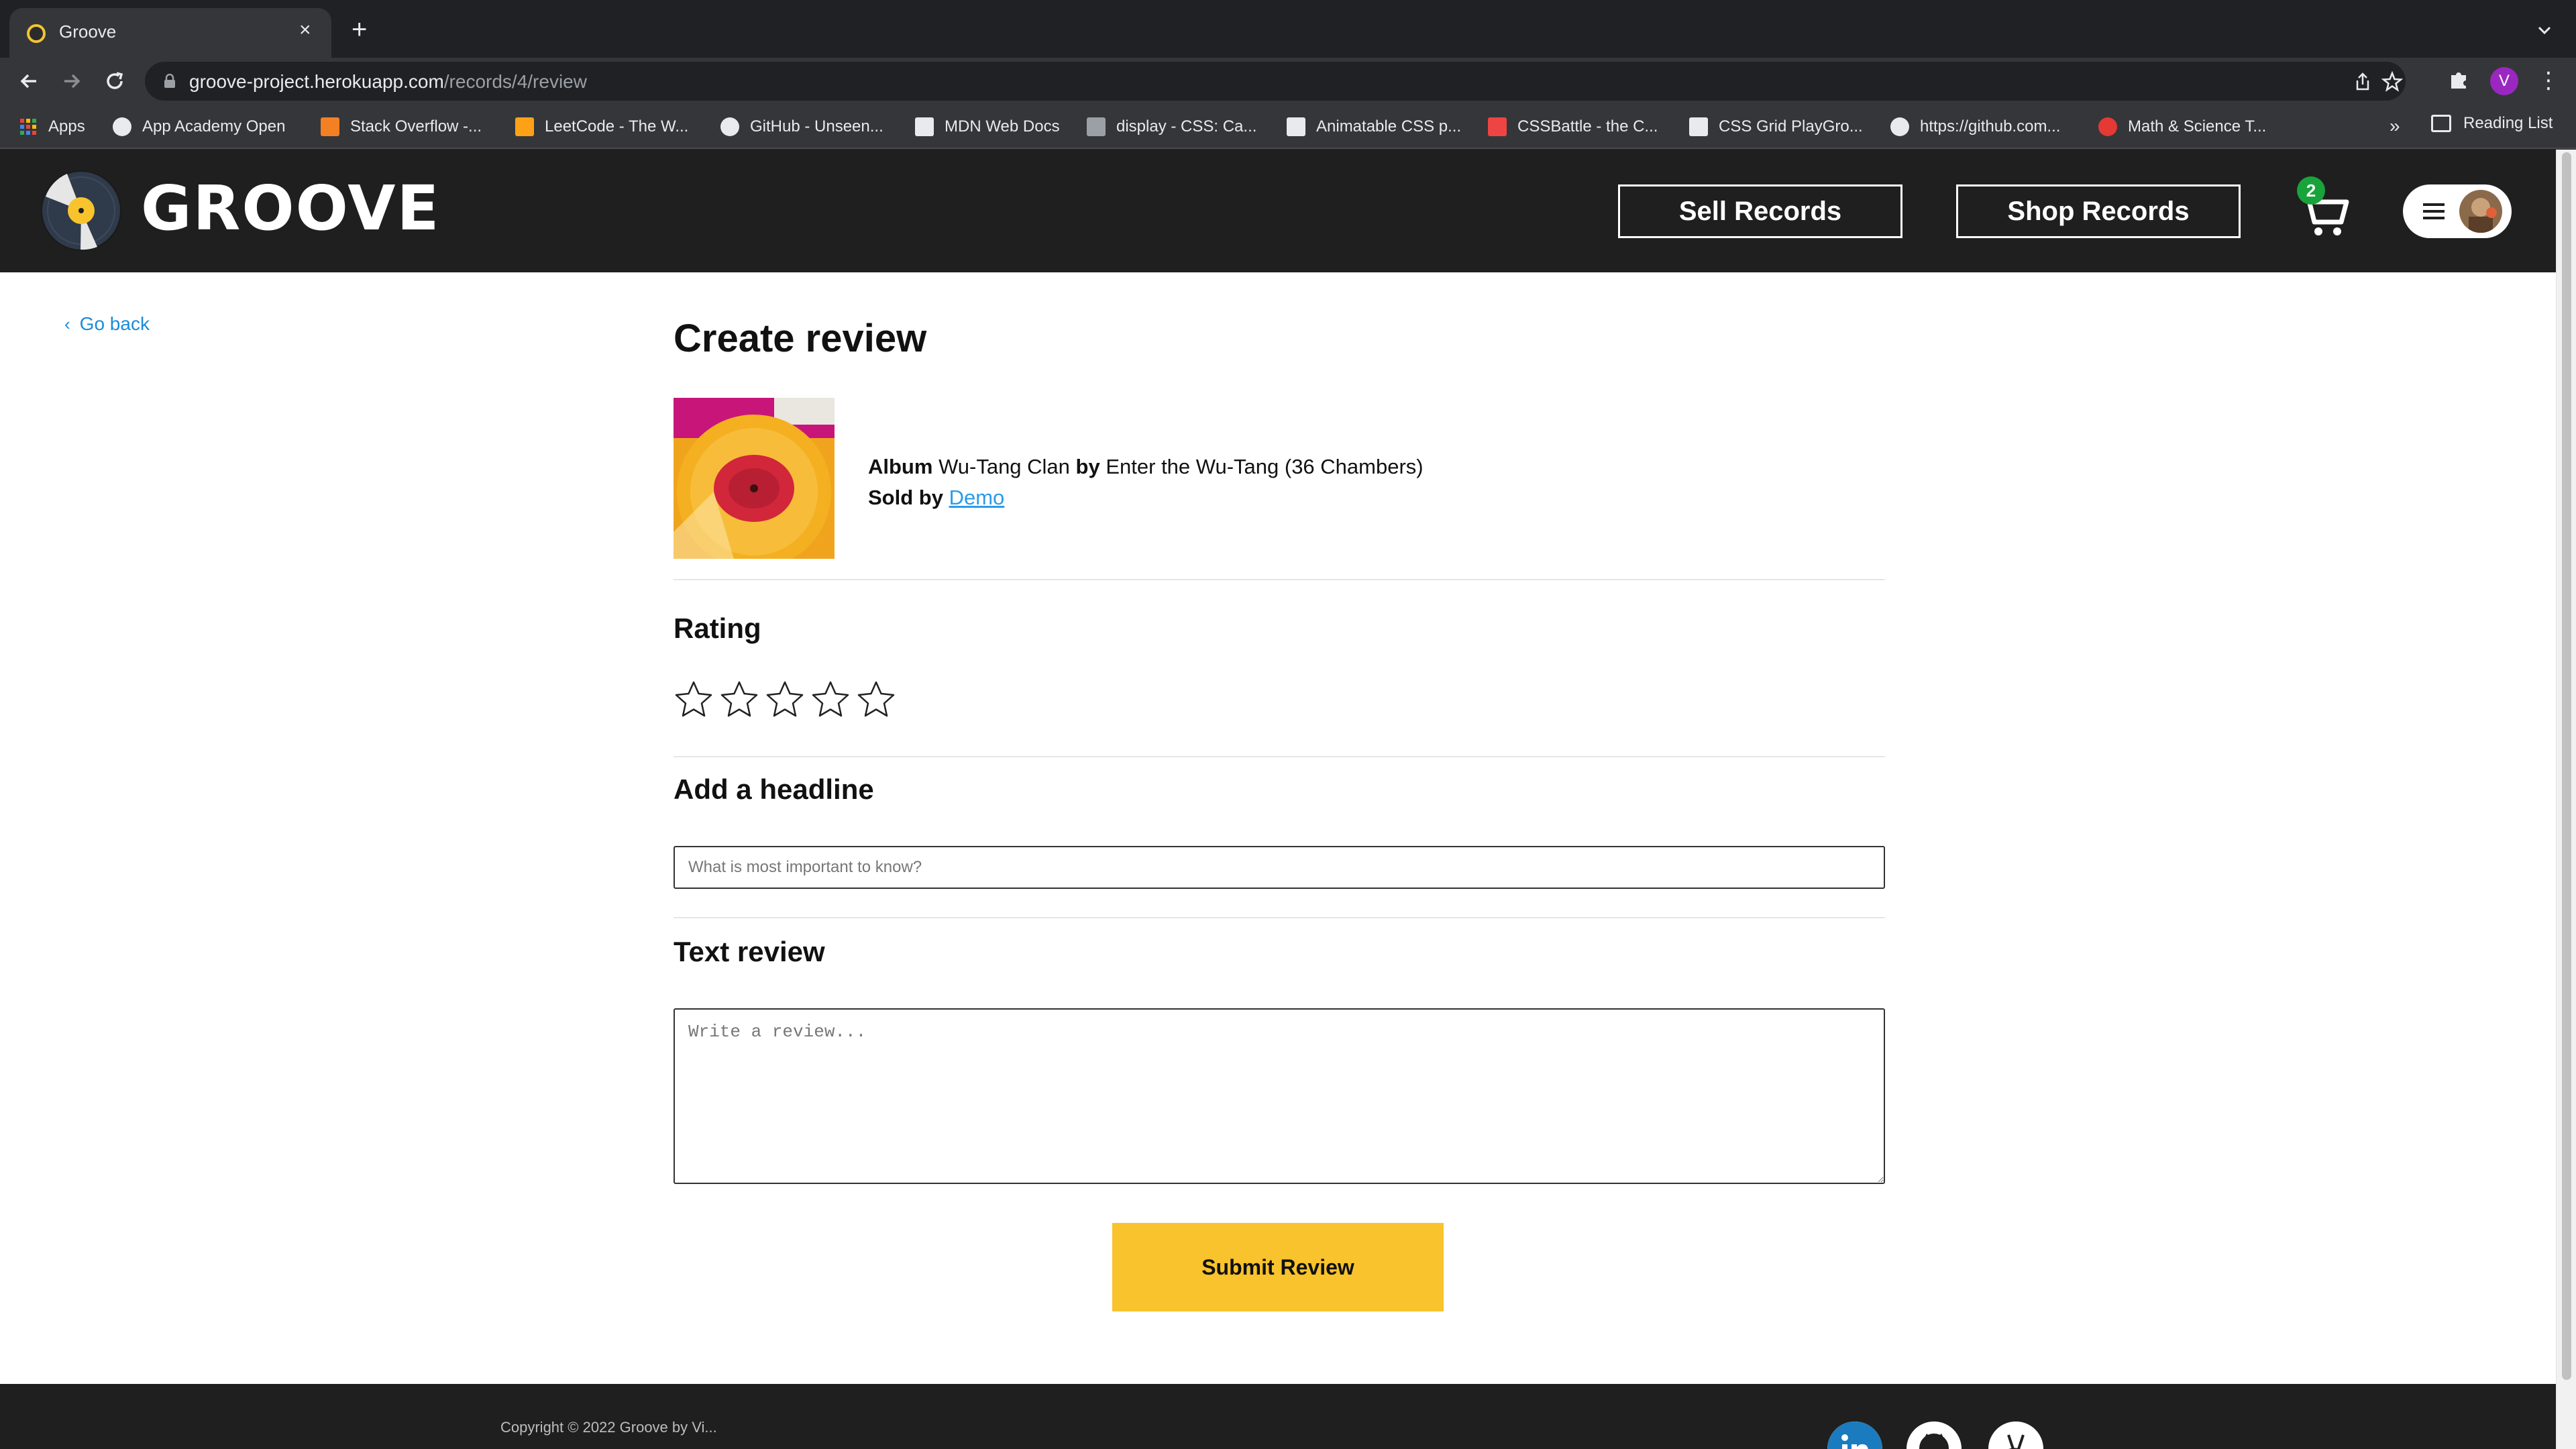  I want to click on url-path: /records/4/review, so click(515, 81).